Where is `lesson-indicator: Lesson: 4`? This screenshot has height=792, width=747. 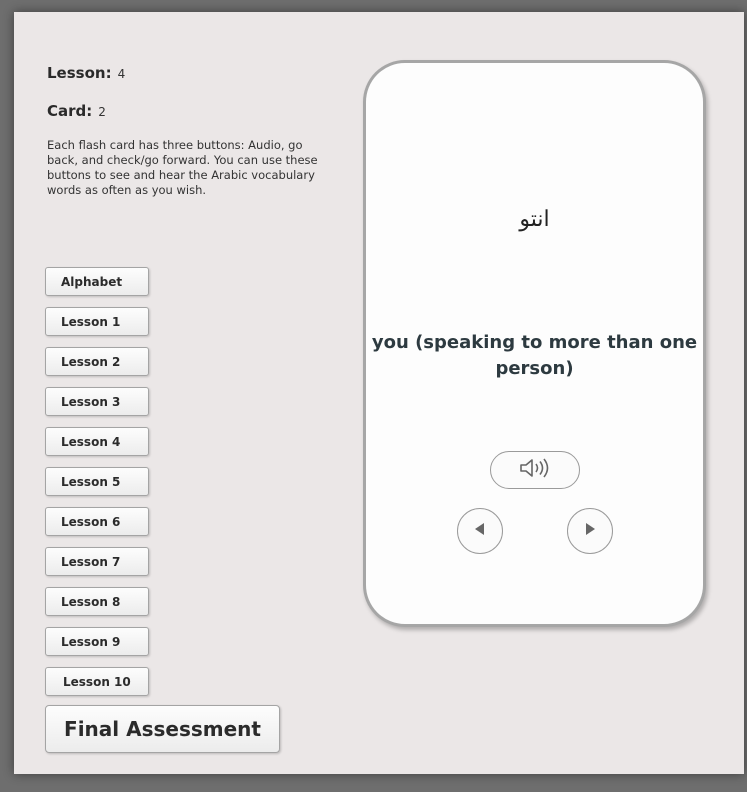 lesson-indicator: Lesson: 4 is located at coordinates (86, 73).